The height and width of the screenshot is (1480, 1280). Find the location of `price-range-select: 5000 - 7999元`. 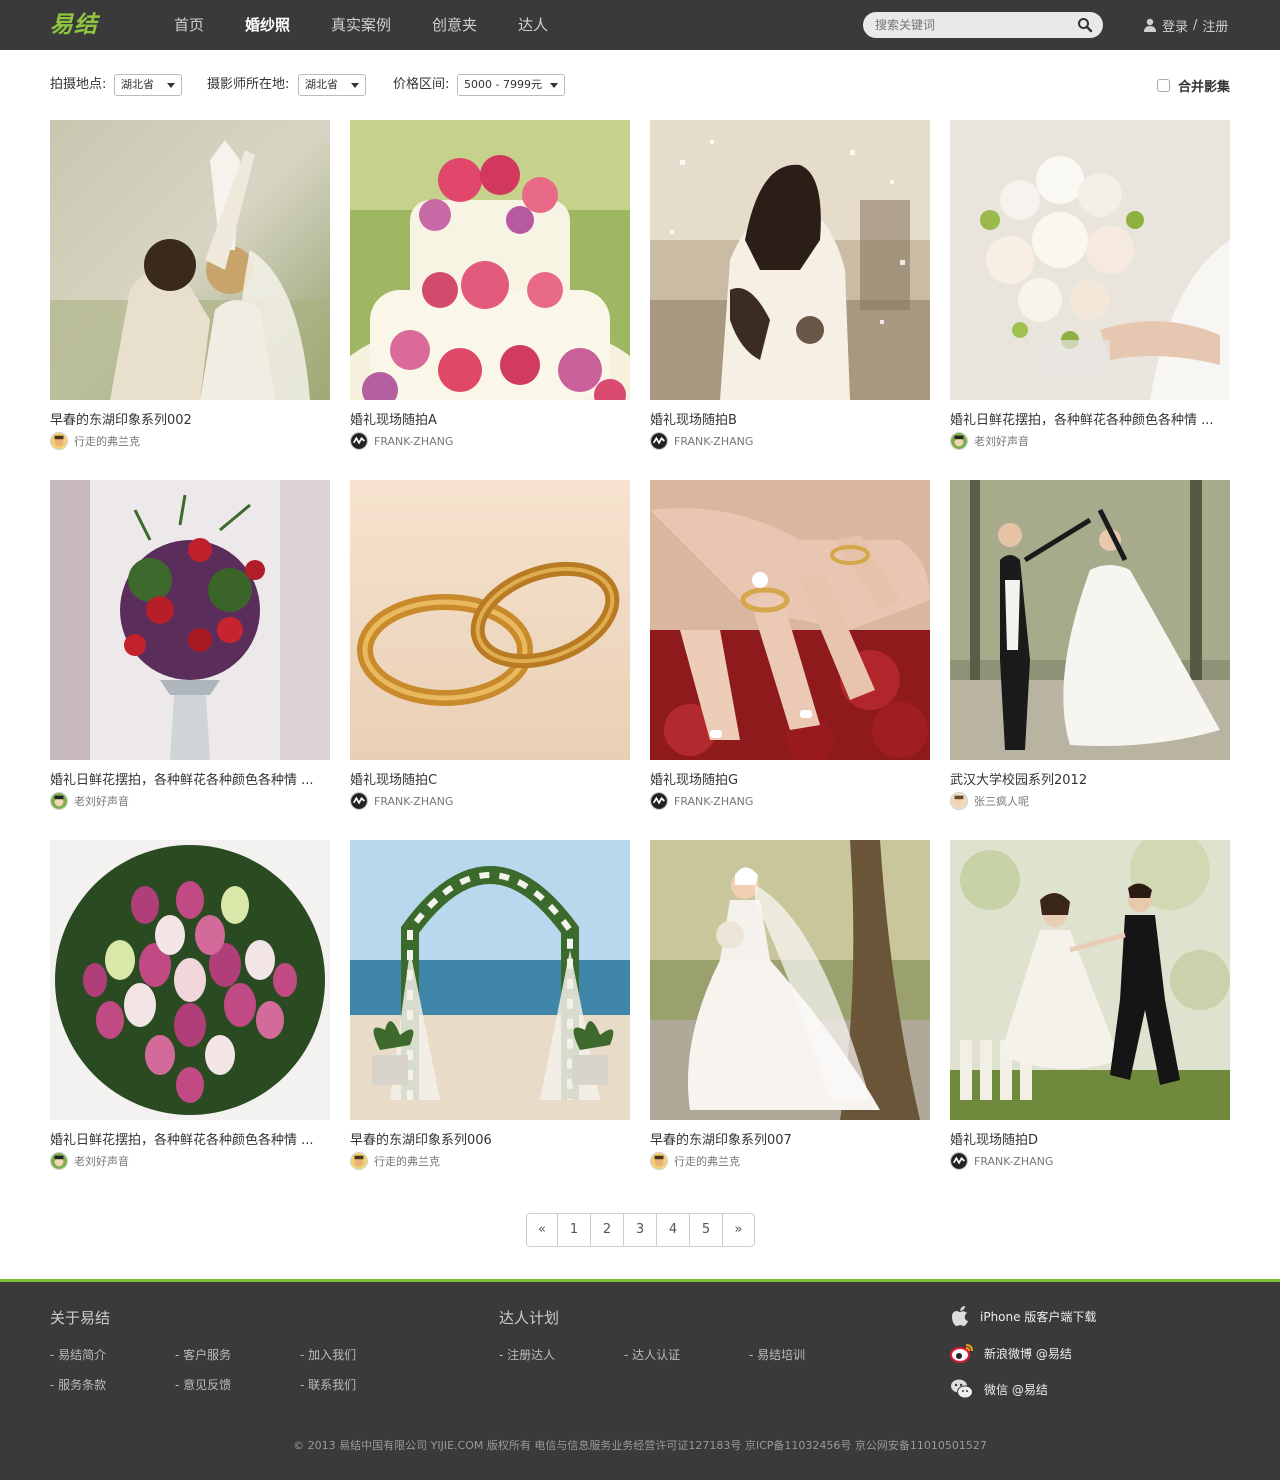

price-range-select: 5000 - 7999元 is located at coordinates (511, 85).